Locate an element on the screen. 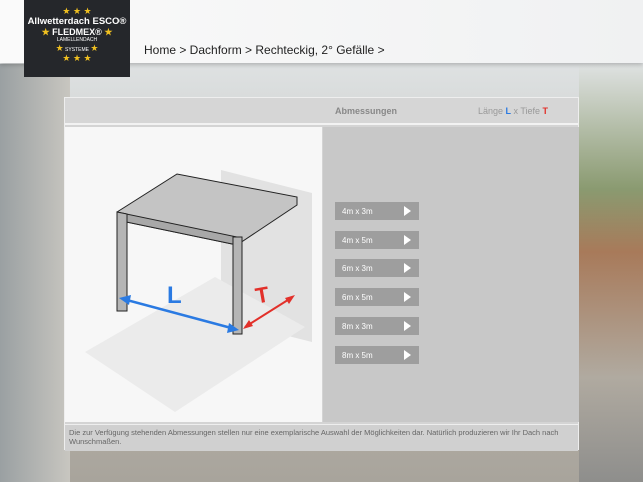 The image size is (643, 482). option-4x5-button: 4m x 5m is located at coordinates (377, 240).